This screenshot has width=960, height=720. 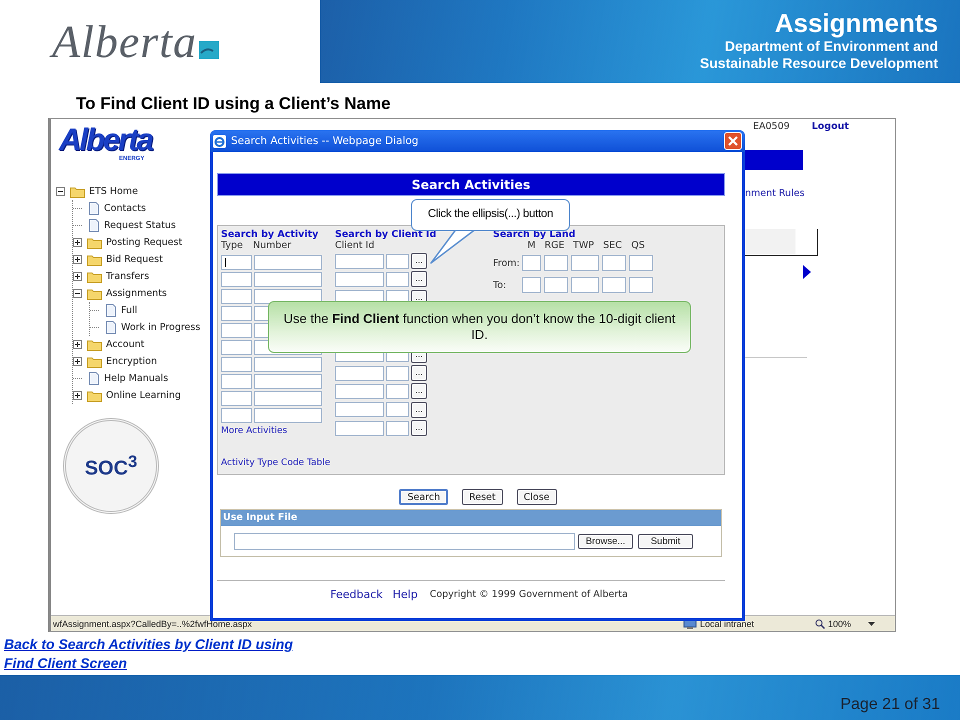 What do you see at coordinates (129, 310) in the screenshot?
I see `nav-link: Full` at bounding box center [129, 310].